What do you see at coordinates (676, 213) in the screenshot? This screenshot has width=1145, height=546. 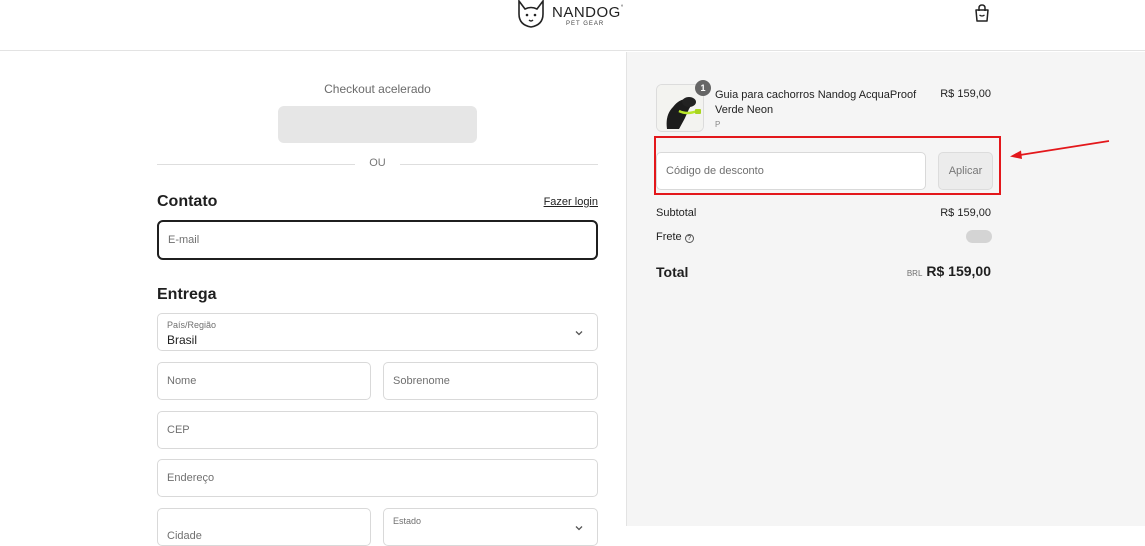 I see `subtotal-label: Subtotal` at bounding box center [676, 213].